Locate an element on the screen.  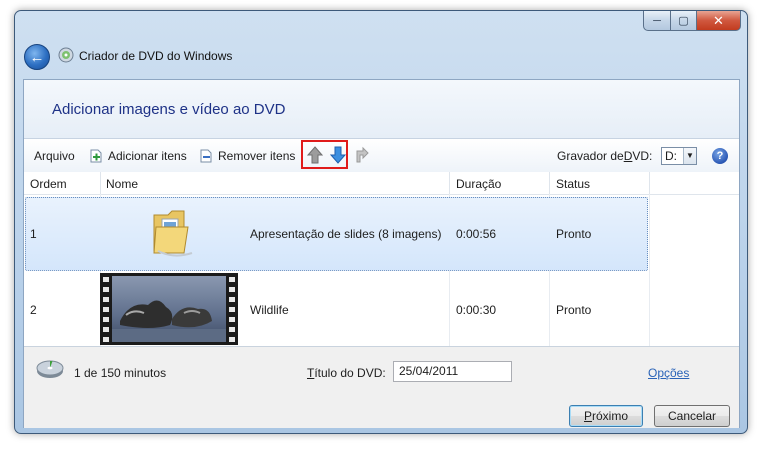
maximize-icon: ▢ is located at coordinates (683, 21).